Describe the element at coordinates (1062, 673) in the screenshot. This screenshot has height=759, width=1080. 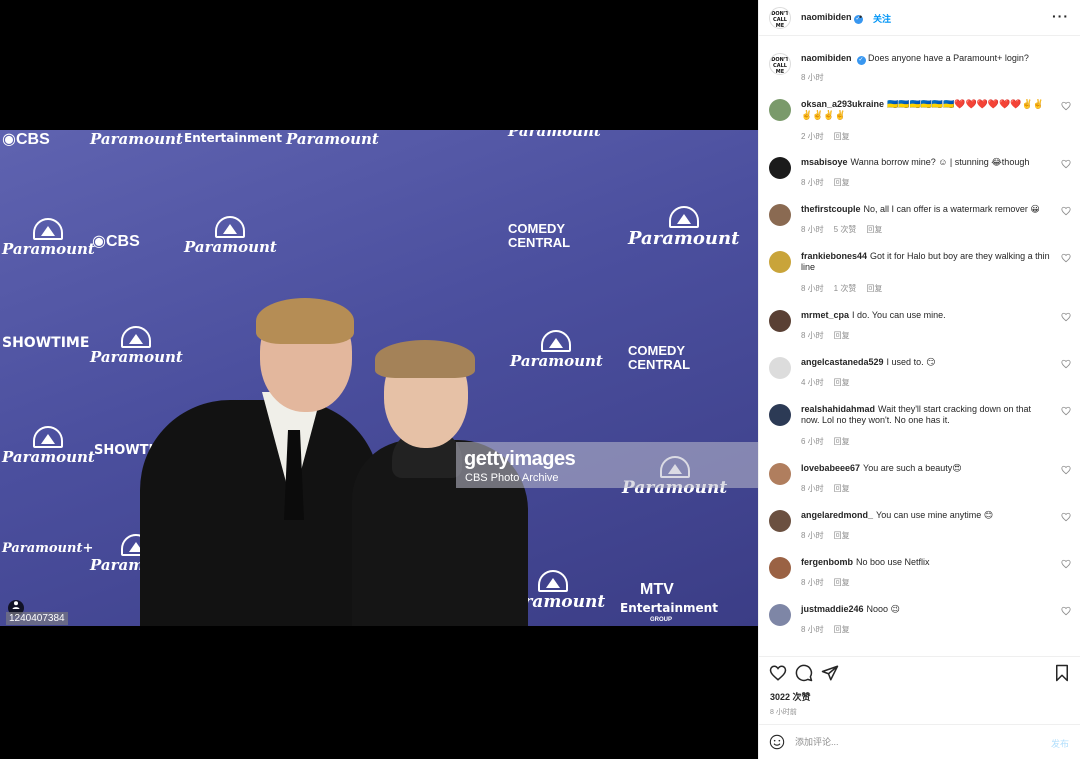
I see `bookmark-icon` at that location.